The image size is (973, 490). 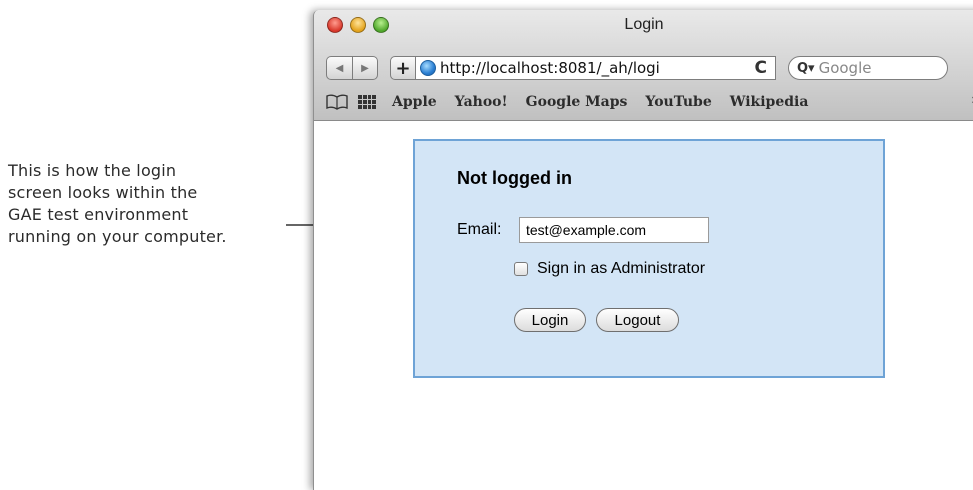 I want to click on bookmark-yahoo: Yahoo!, so click(x=481, y=102).